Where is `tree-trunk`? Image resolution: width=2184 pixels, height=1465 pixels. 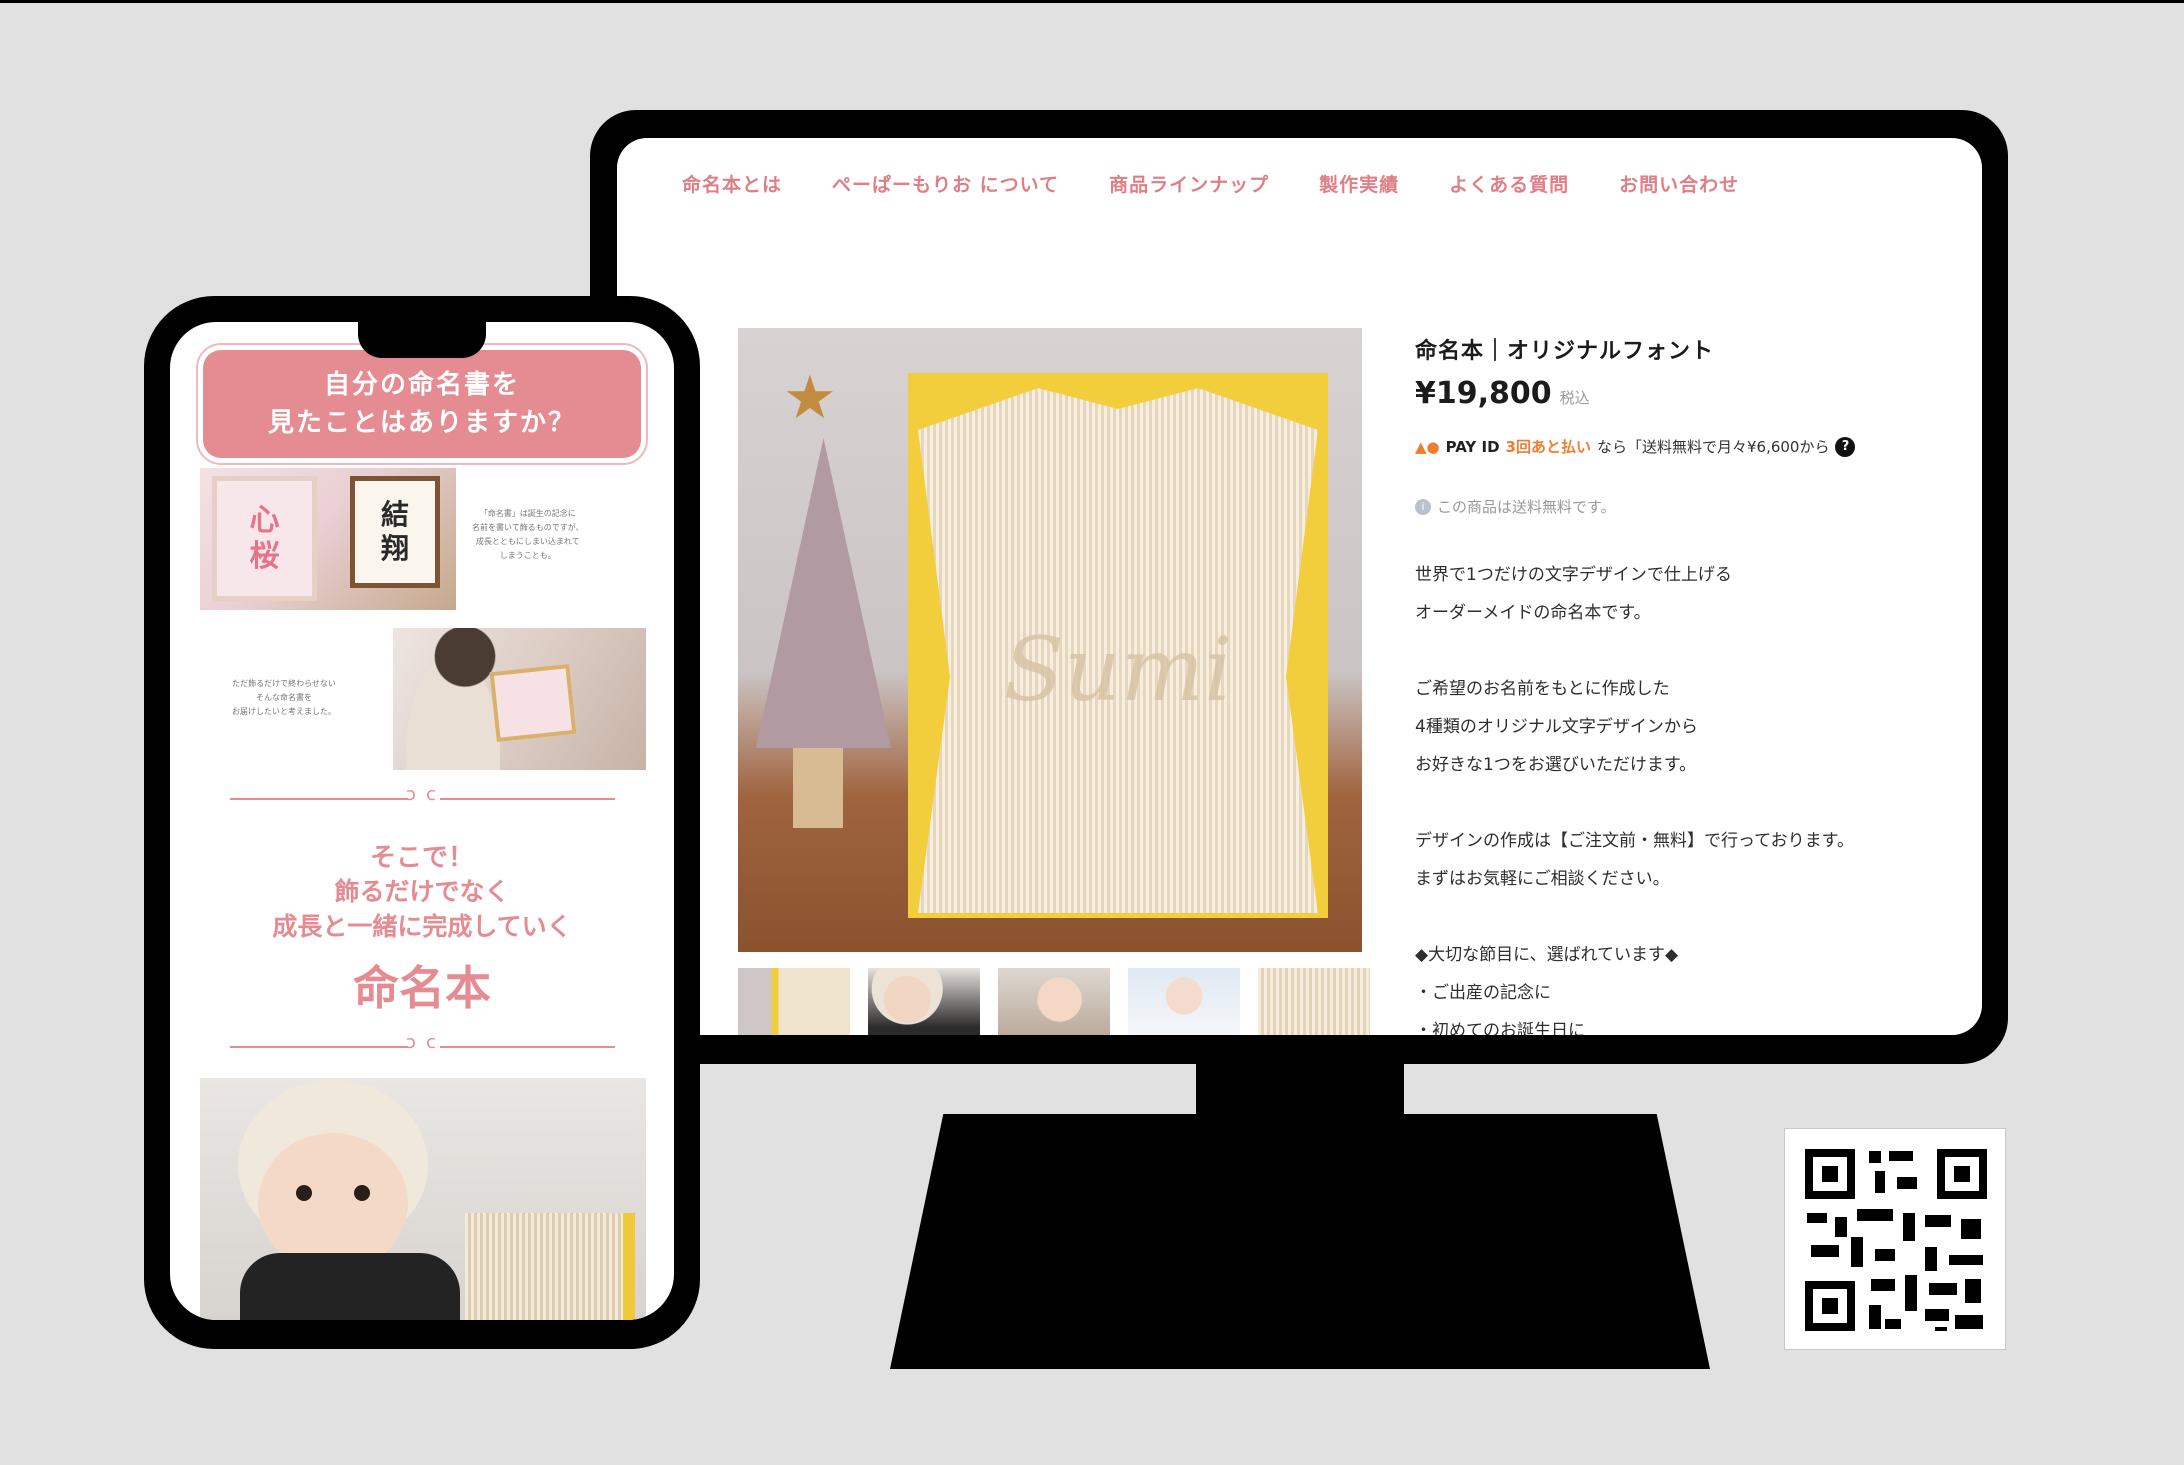 tree-trunk is located at coordinates (818, 788).